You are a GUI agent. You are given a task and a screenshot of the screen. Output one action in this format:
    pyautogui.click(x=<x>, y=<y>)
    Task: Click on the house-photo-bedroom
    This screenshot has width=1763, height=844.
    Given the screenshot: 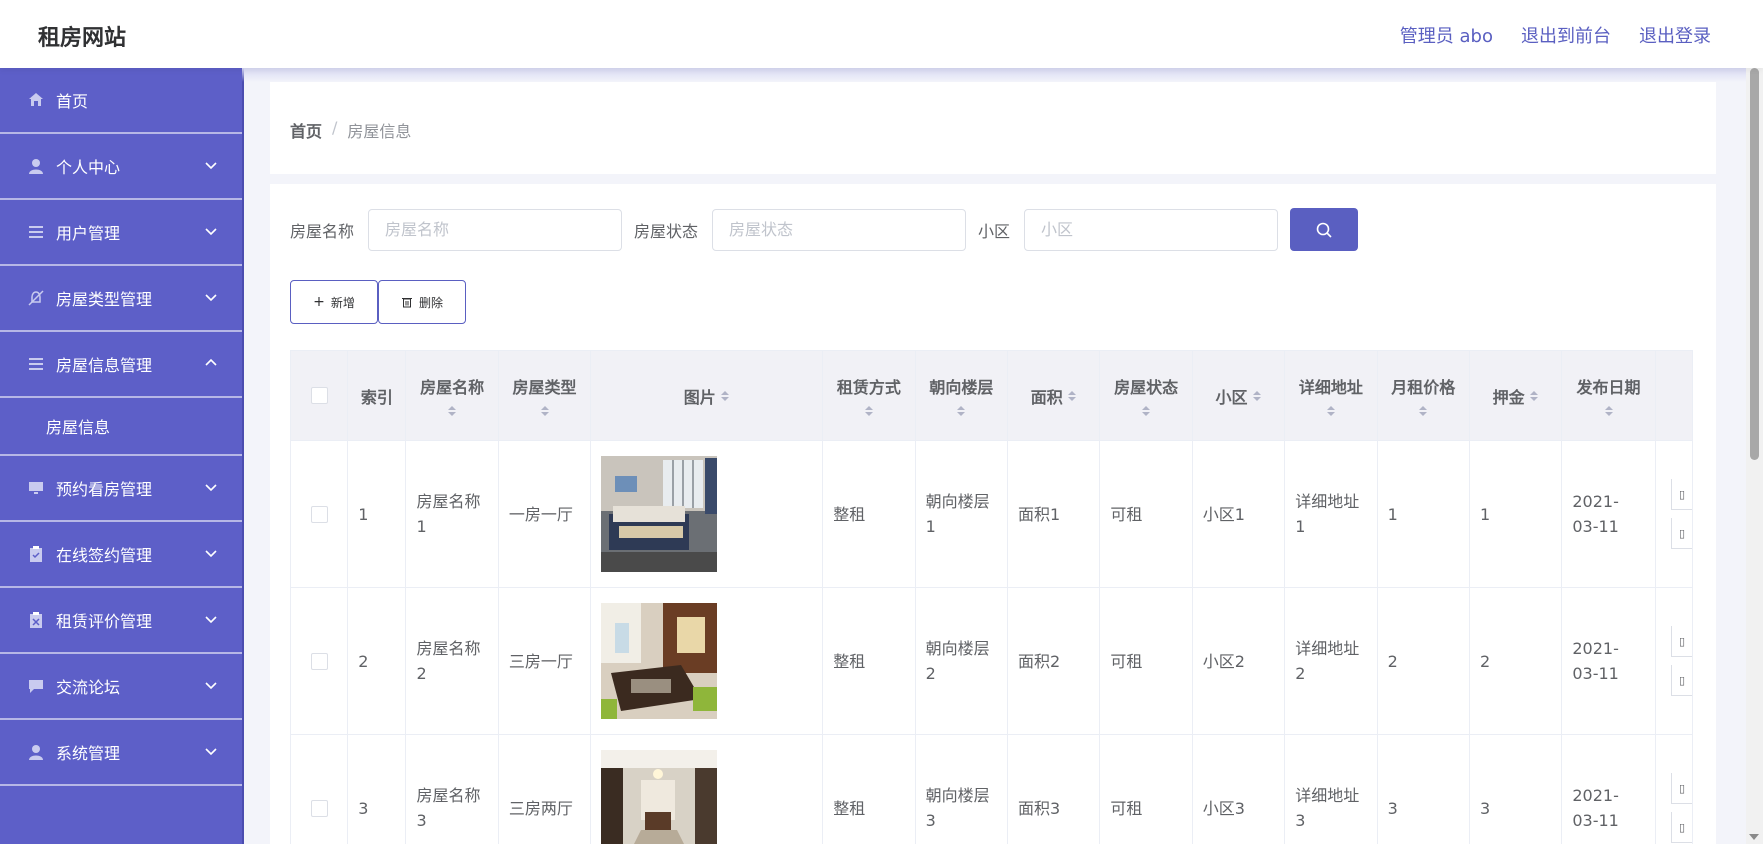 What is the action you would take?
    pyautogui.click(x=659, y=514)
    